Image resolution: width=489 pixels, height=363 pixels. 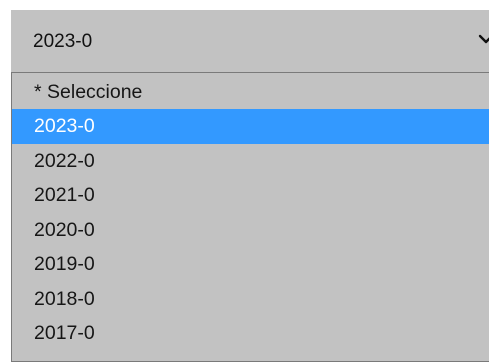 I want to click on option-2017-0: 2017-0, so click(x=250, y=333).